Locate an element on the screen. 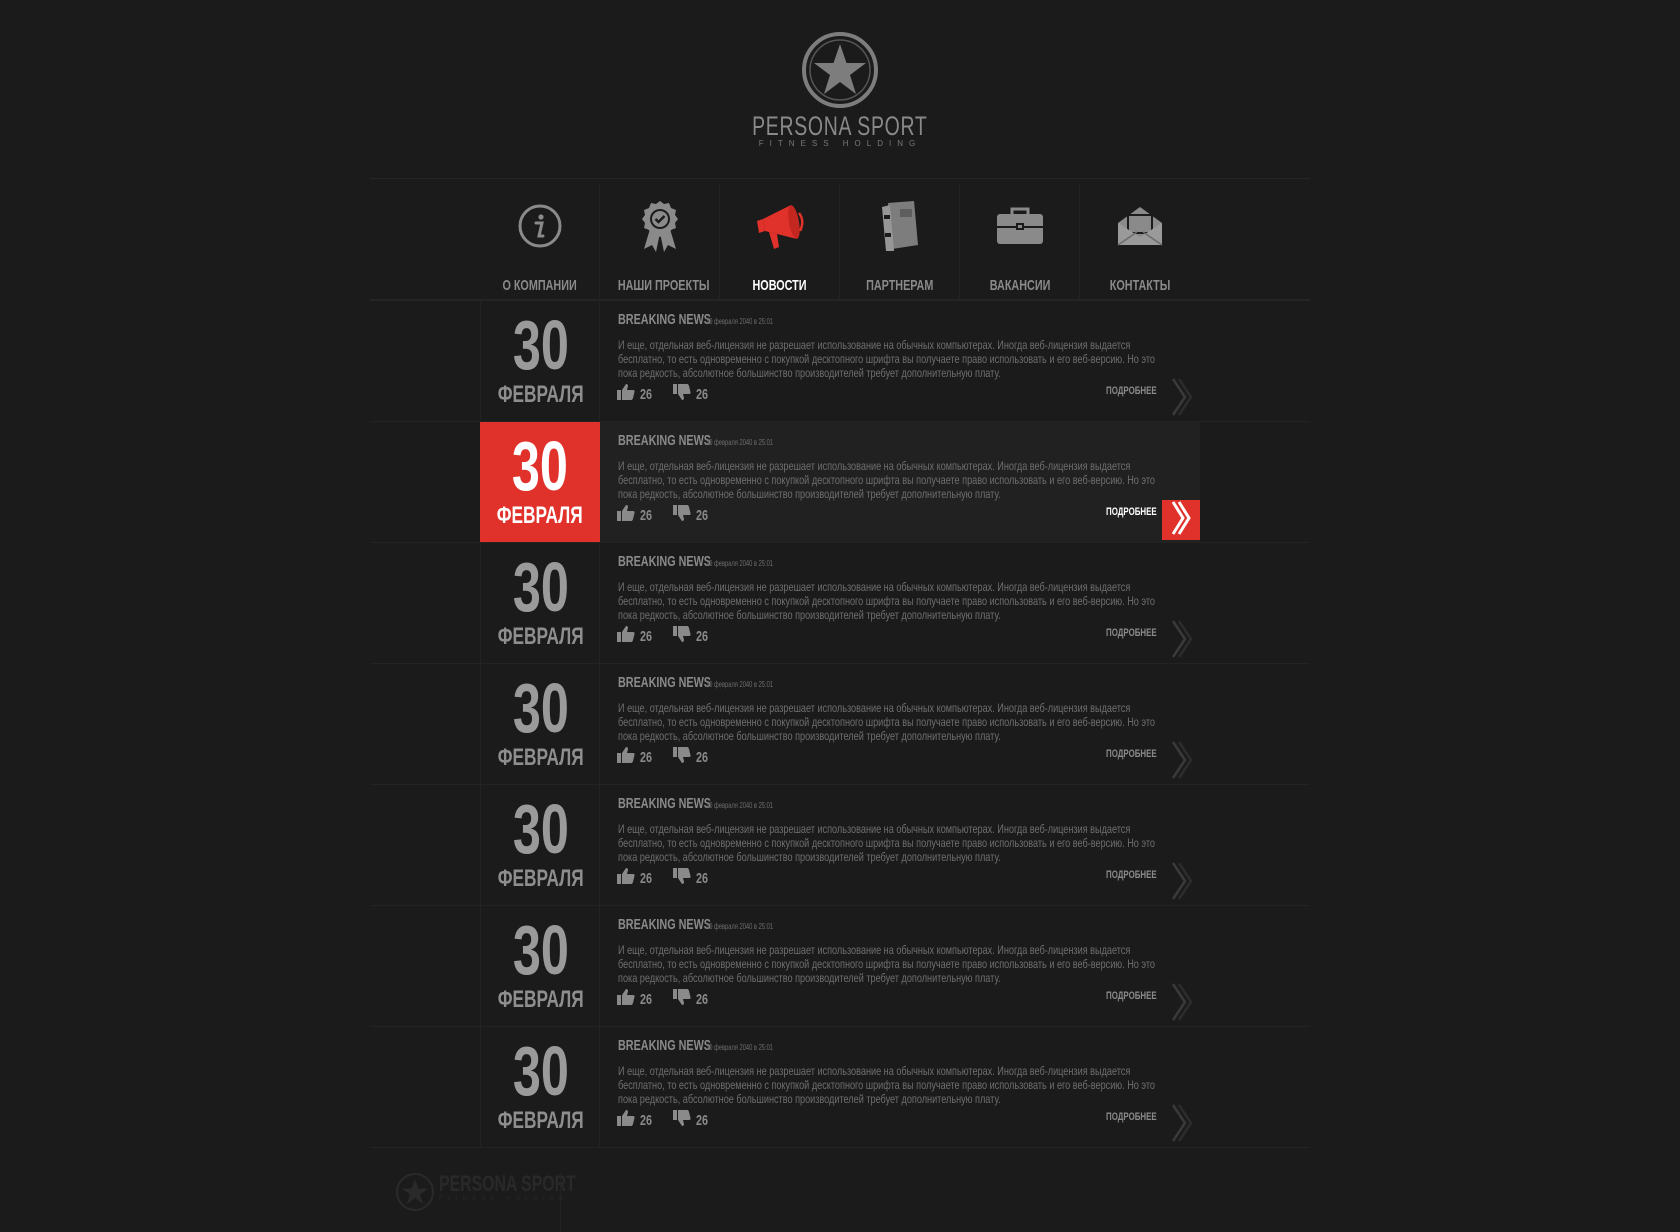 The height and width of the screenshot is (1232, 1680). nav-item-1: НАШИ ПРОЕКТЫ is located at coordinates (660, 242).